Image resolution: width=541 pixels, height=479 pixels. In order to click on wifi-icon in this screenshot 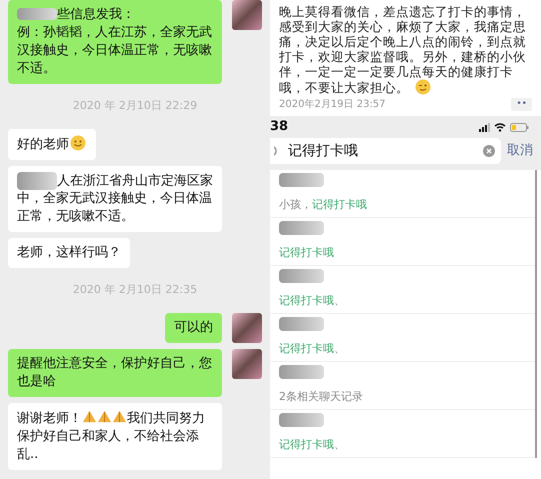, I will do `click(500, 127)`.